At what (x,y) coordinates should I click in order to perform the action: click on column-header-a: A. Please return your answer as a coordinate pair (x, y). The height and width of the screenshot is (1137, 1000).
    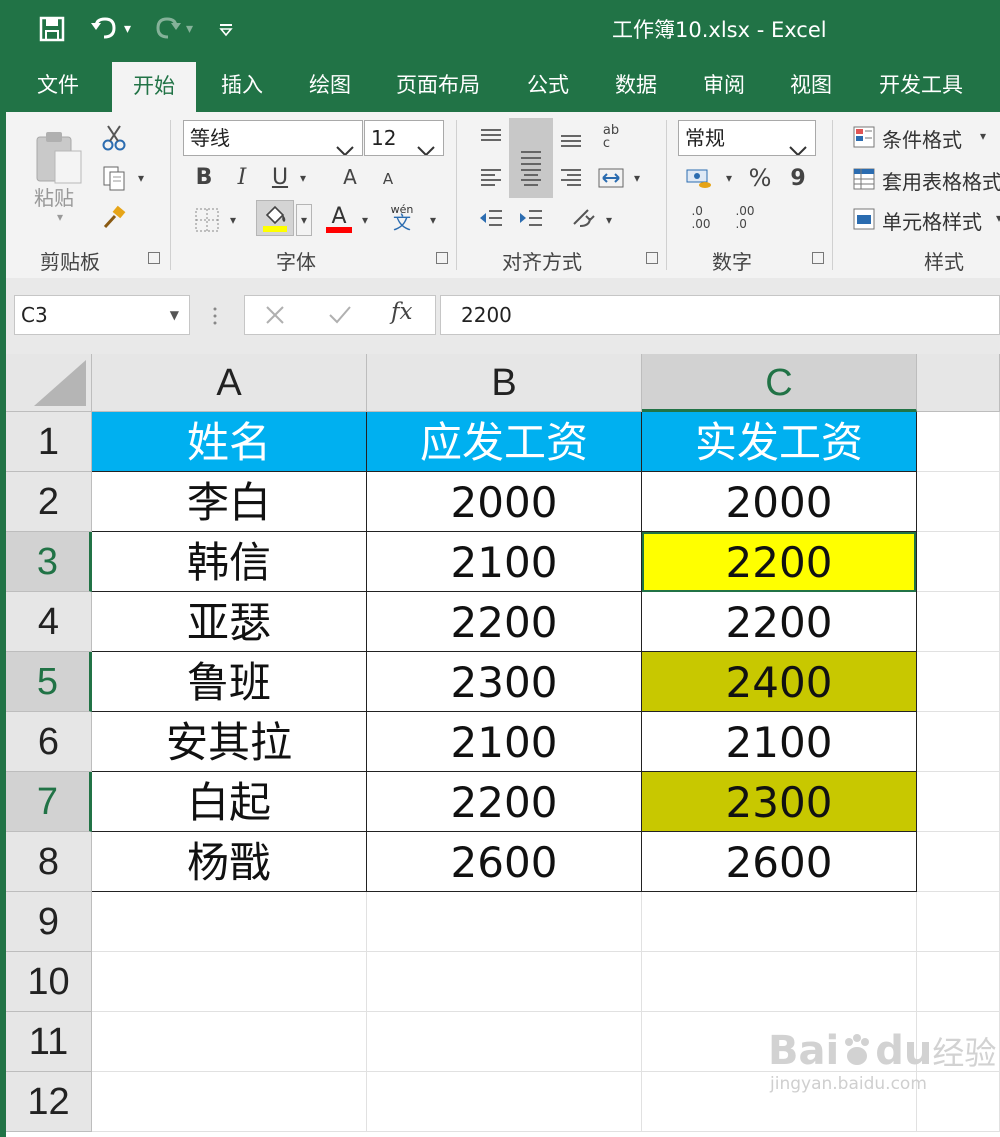
    Looking at the image, I should click on (229, 383).